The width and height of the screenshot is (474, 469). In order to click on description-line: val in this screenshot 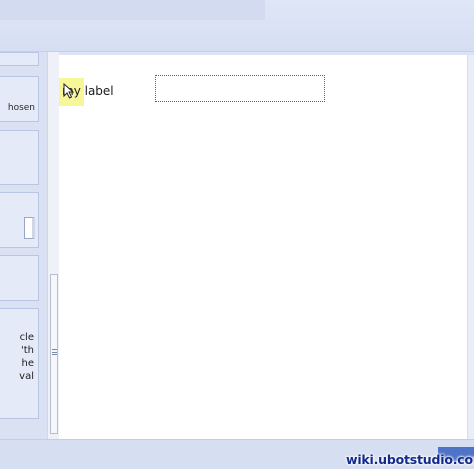, I will do `click(26, 376)`.